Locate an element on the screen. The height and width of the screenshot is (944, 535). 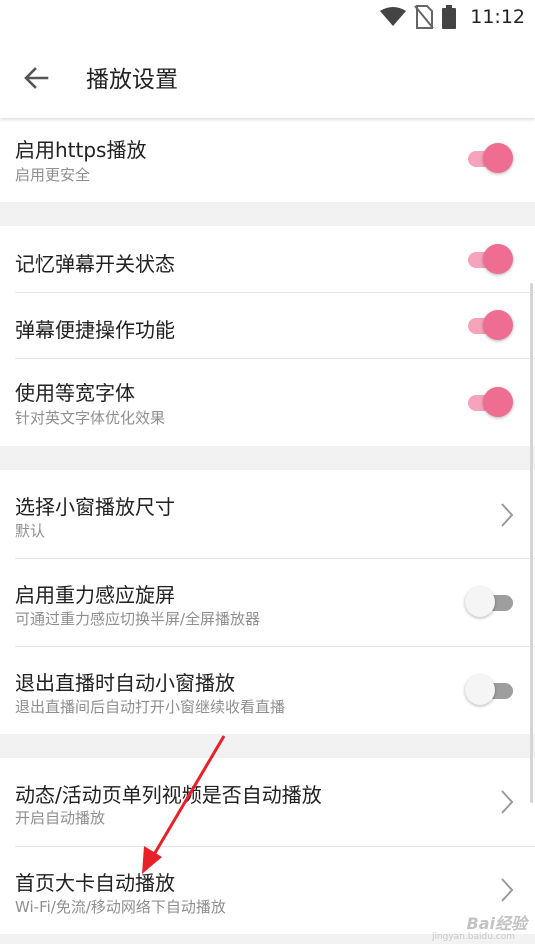
setting-row-live-small-window: 退出直播时自动小窗播放 退出直播间后自动打开小窗继续收看直播 is located at coordinates (267, 690).